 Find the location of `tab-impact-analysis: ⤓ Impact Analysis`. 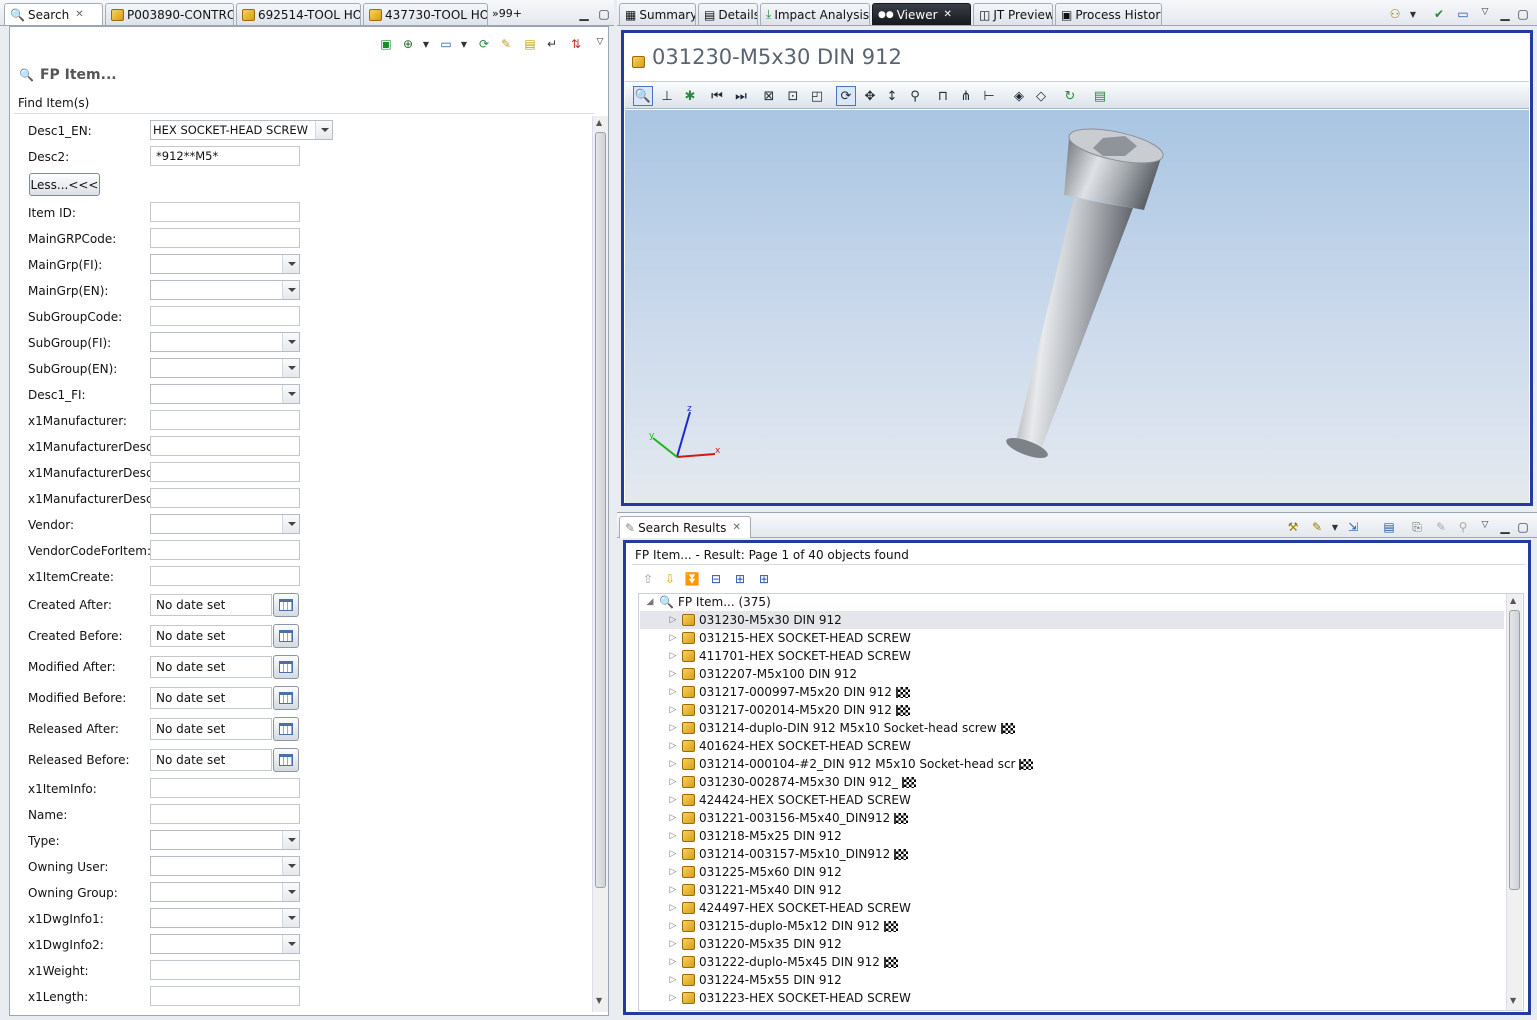

tab-impact-analysis: ⤓ Impact Analysis is located at coordinates (815, 14).